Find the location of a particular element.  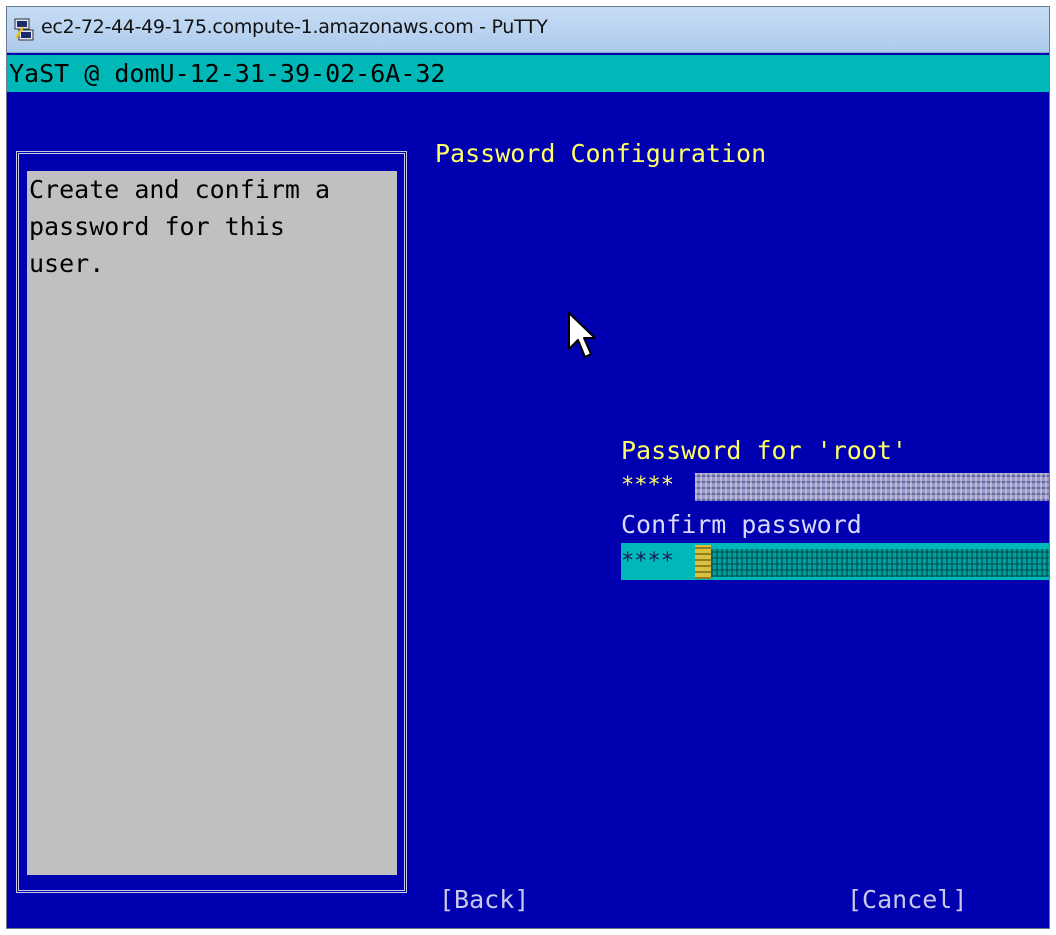

password-input: **** is located at coordinates (835, 485).